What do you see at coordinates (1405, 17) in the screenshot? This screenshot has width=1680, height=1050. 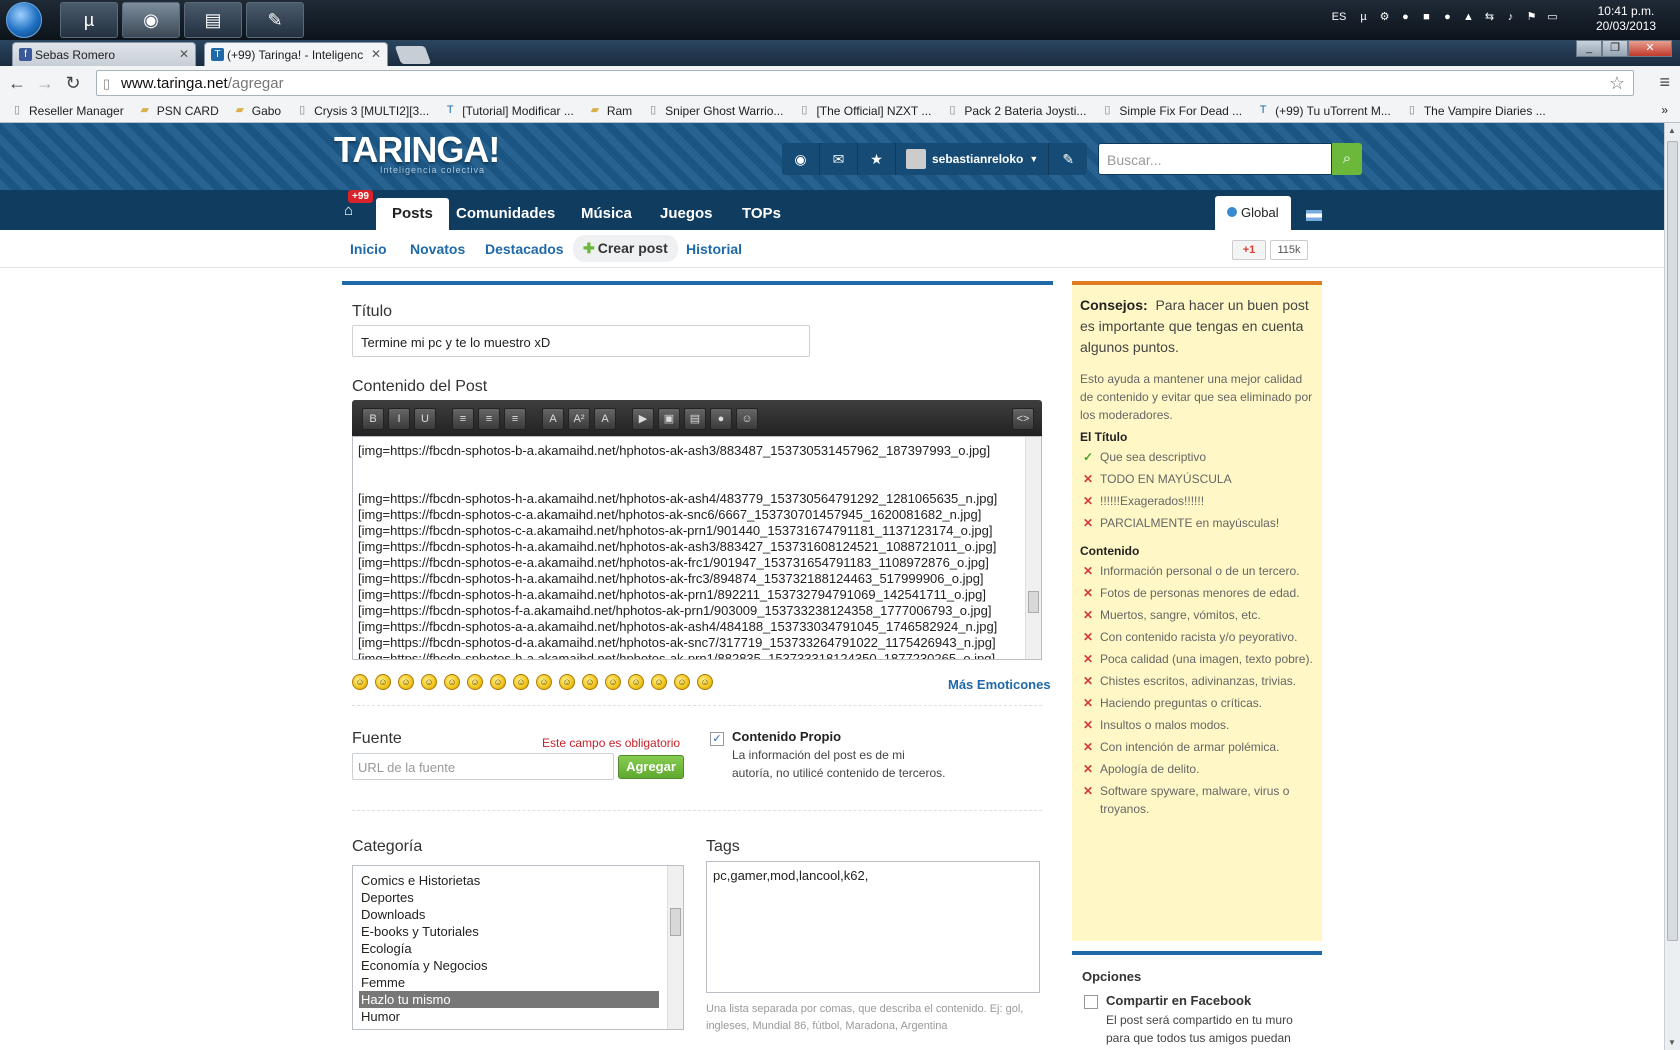 I see `drop-tray-icon: ●` at bounding box center [1405, 17].